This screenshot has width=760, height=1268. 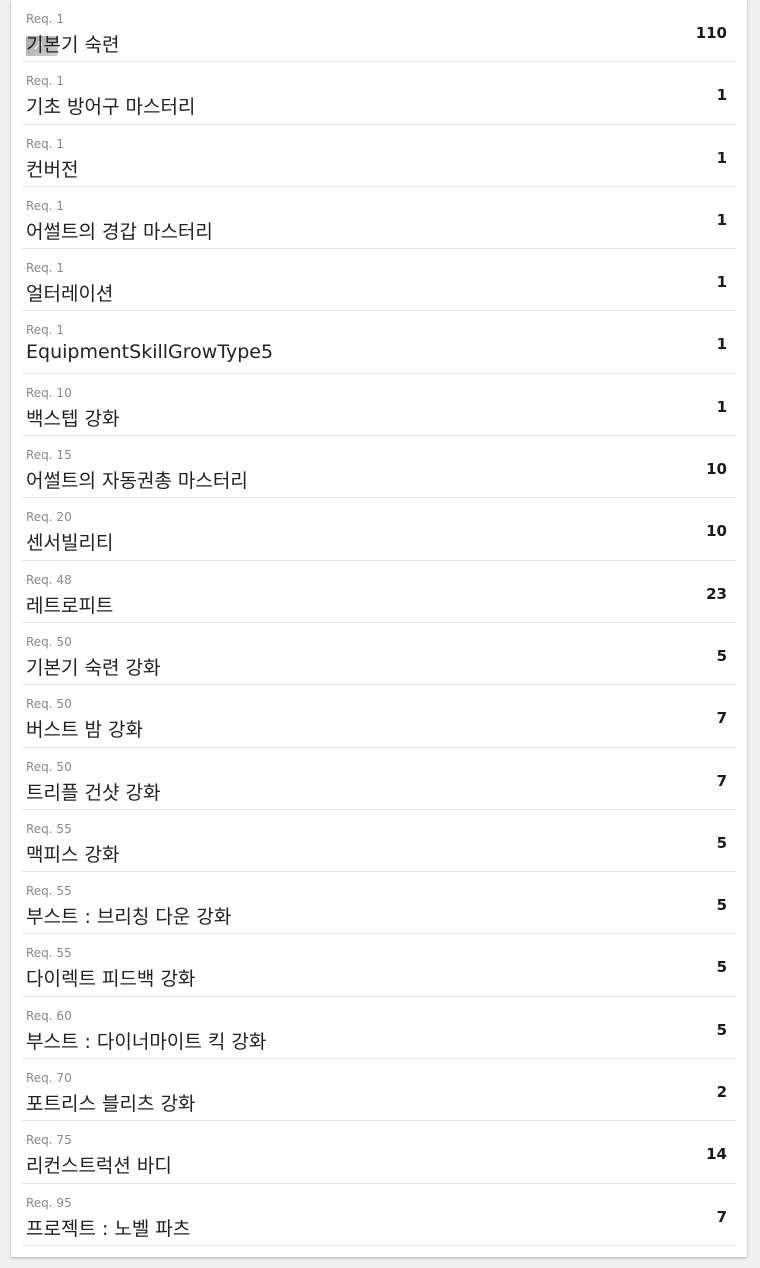 What do you see at coordinates (93, 792) in the screenshot?
I see `skill-name: 트리플 건샷 강화` at bounding box center [93, 792].